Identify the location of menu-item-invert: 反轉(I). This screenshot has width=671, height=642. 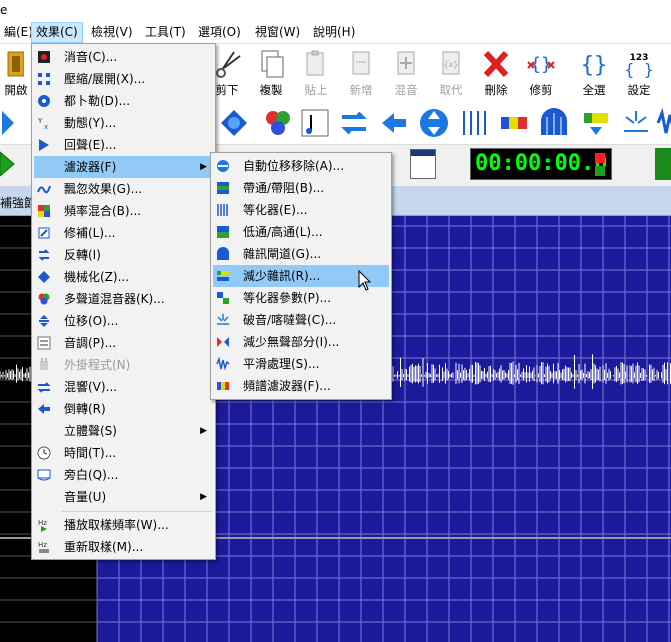
(123, 255).